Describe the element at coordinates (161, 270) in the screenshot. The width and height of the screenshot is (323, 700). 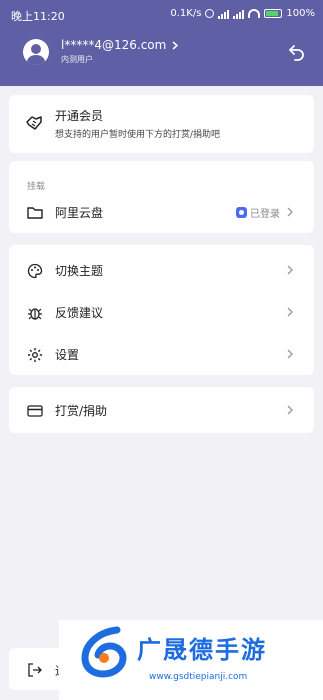
I see `menu-item-theme: 切换主题` at that location.